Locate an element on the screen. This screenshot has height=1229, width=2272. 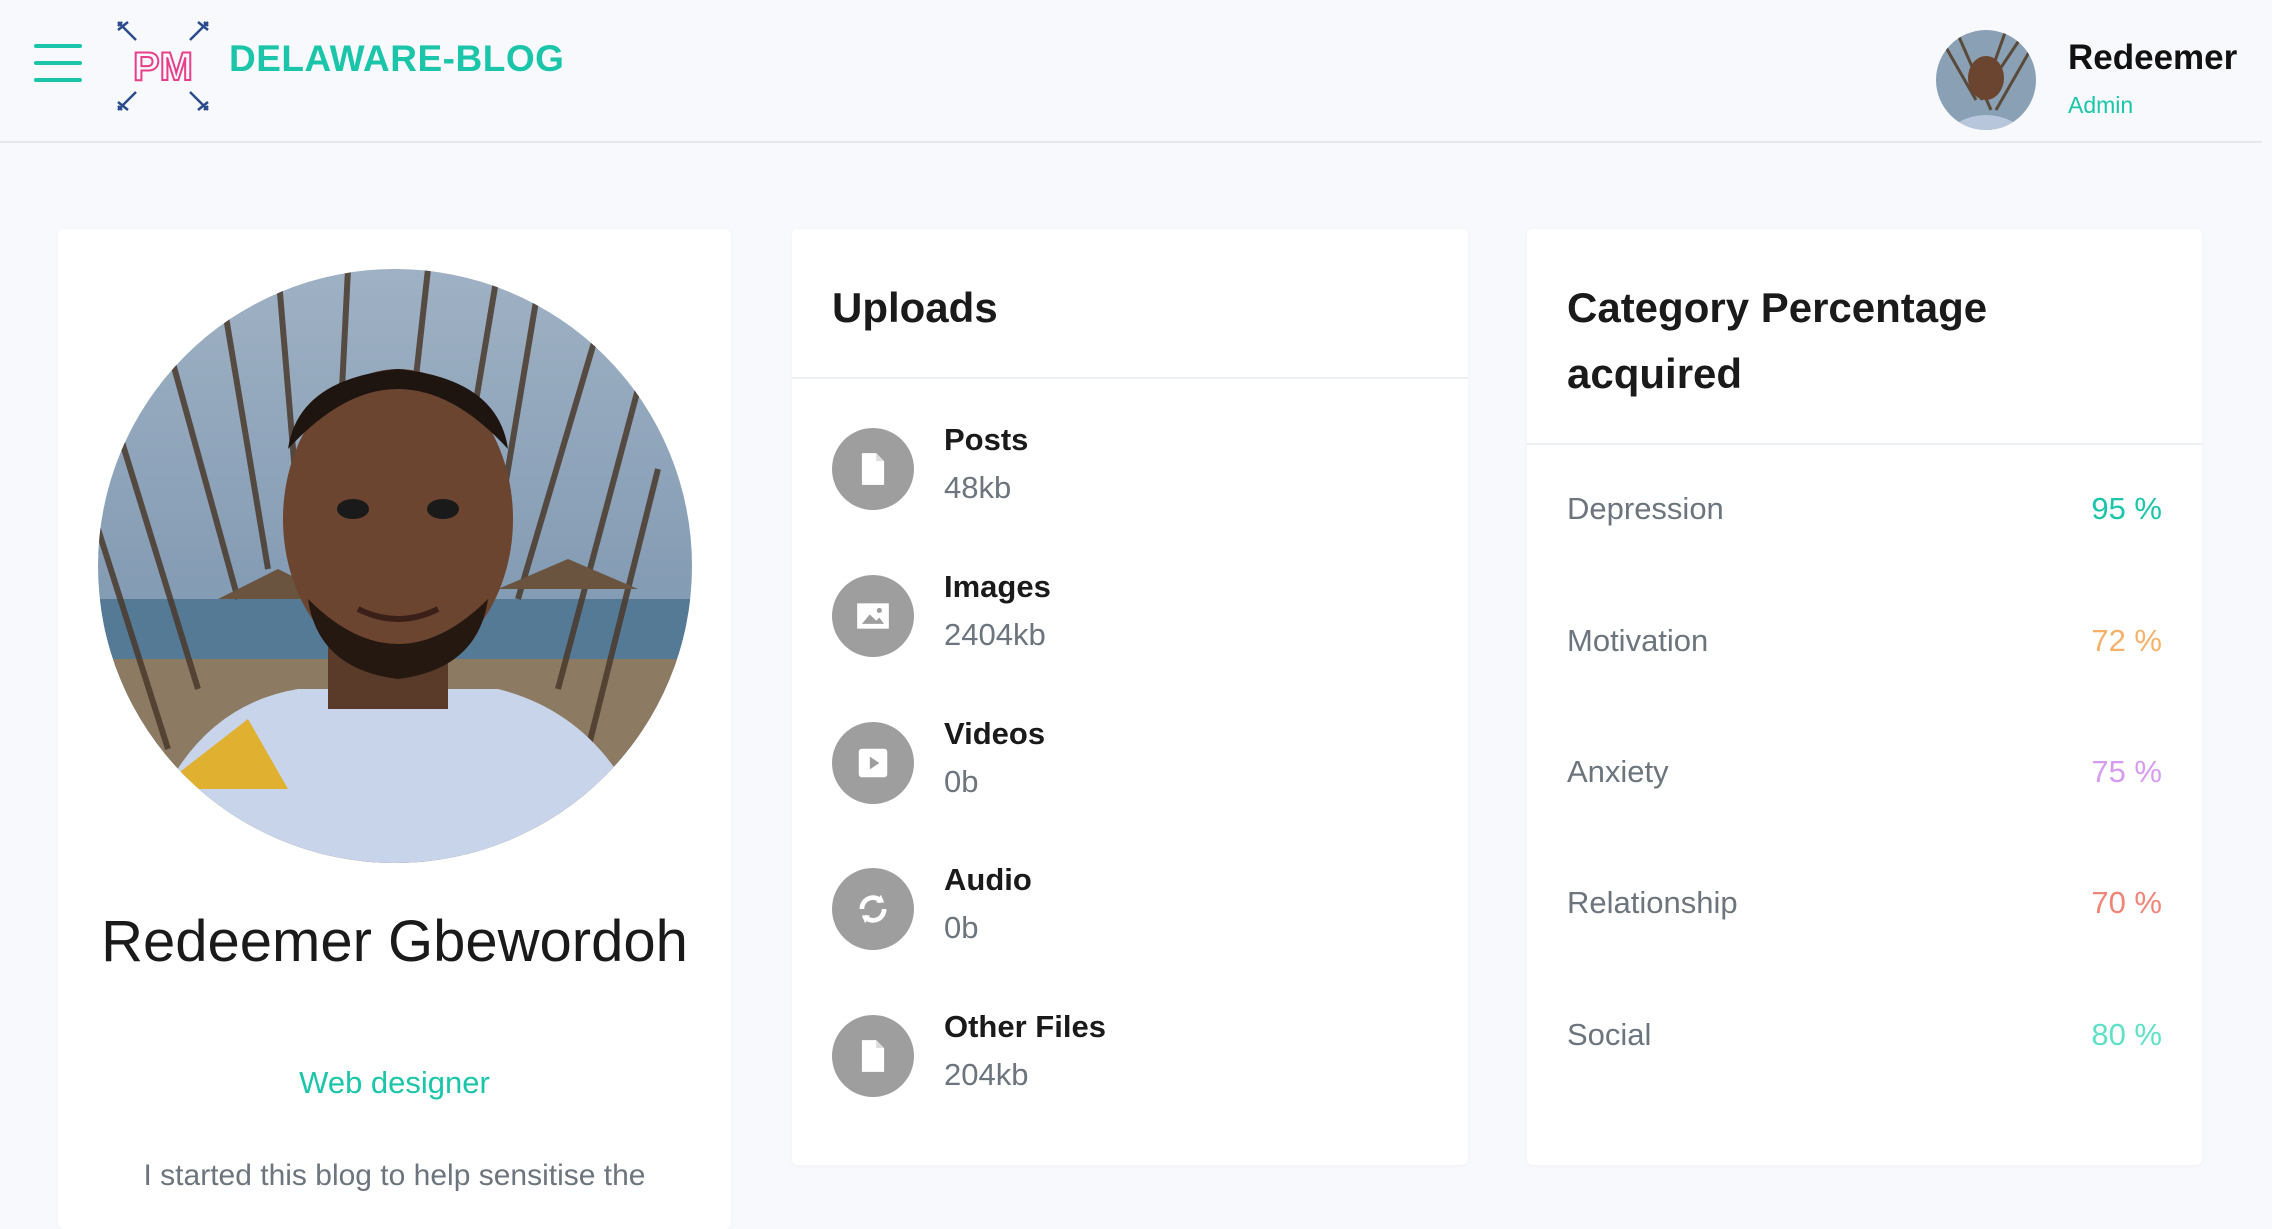
upload-item-posts: Posts 48kb is located at coordinates (1132, 467).